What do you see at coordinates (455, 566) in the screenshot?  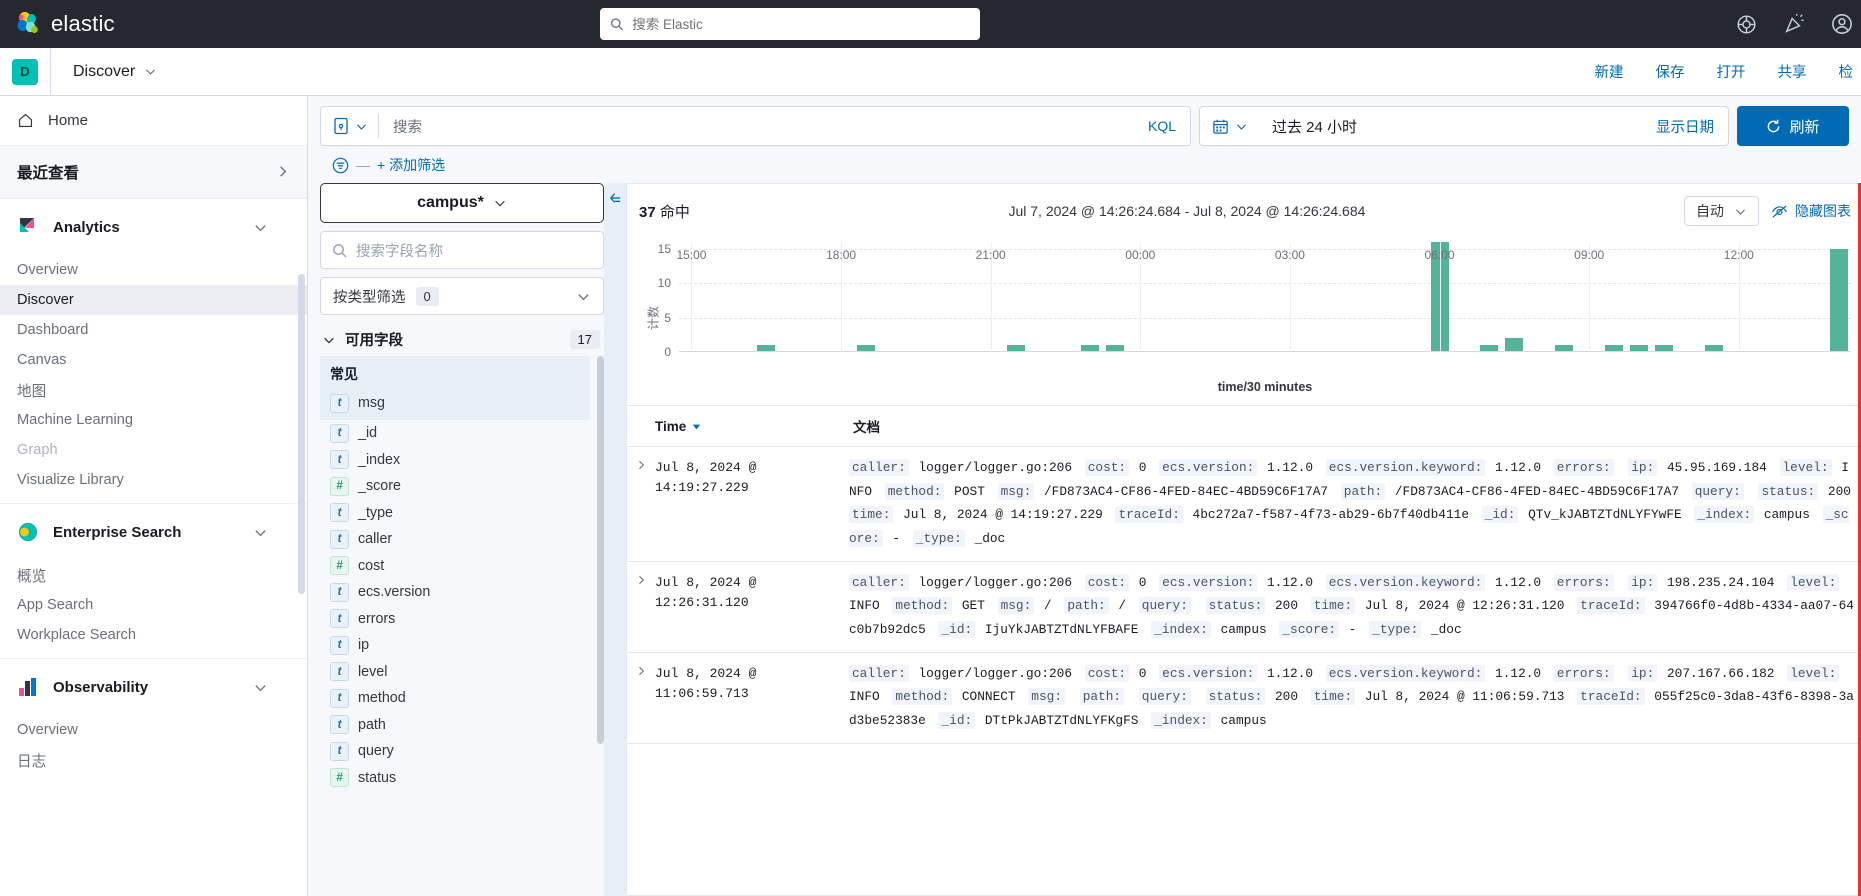 I see `field-item-cost: # cost` at bounding box center [455, 566].